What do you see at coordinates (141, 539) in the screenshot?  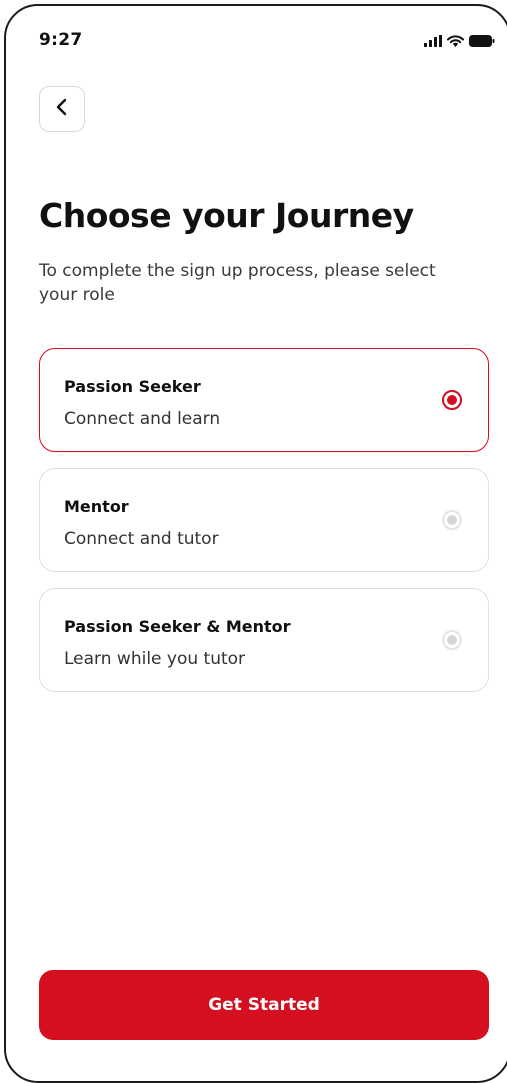 I see `role-description: Connect and tutor` at bounding box center [141, 539].